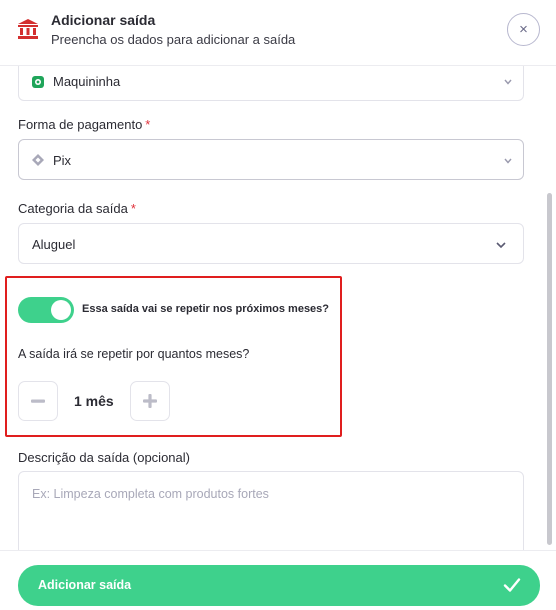 Image resolution: width=556 pixels, height=610 pixels. I want to click on bank-icon, so click(28, 29).